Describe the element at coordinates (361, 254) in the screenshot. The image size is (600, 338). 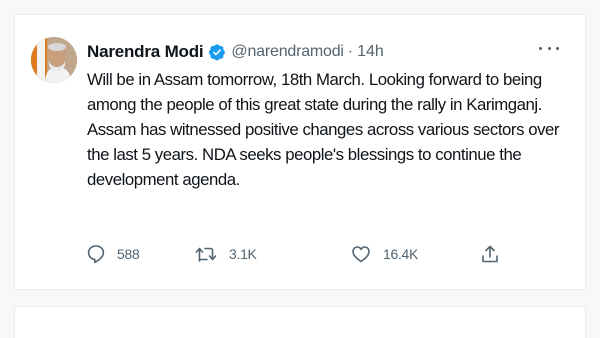
I see `heart-icon` at that location.